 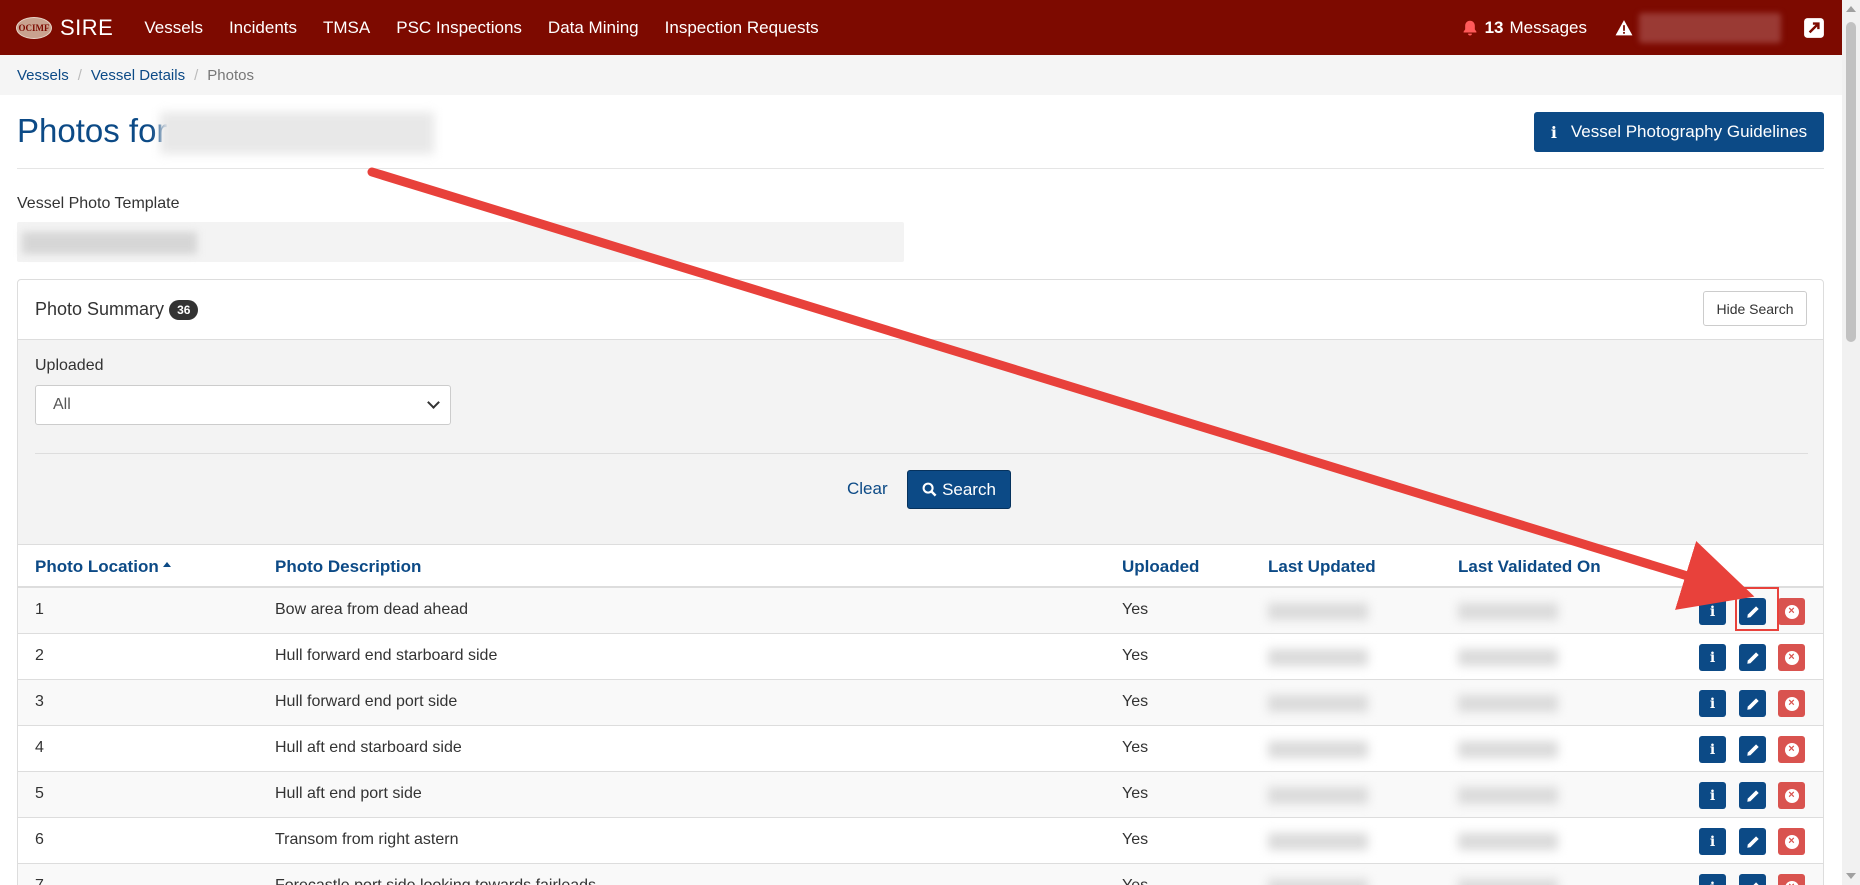 I want to click on messages-label: Messages, so click(x=1548, y=27).